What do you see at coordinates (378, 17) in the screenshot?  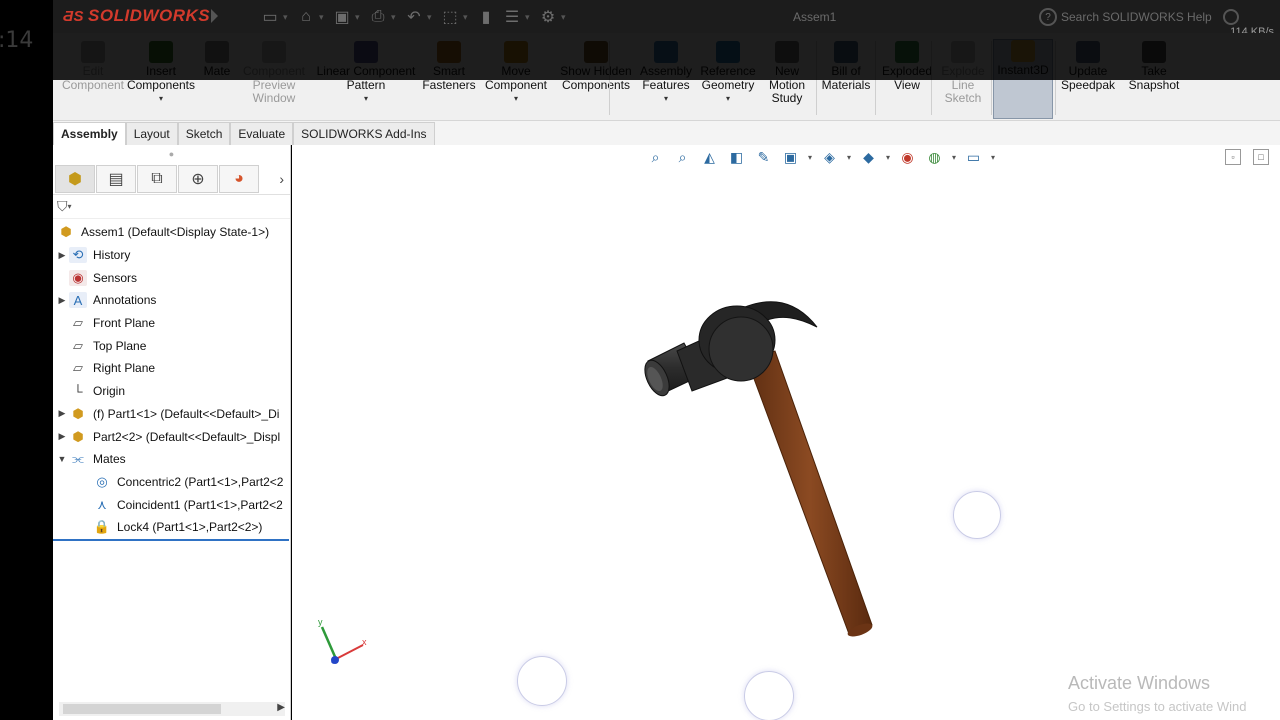 I see `print-icon: ⎙` at bounding box center [378, 17].